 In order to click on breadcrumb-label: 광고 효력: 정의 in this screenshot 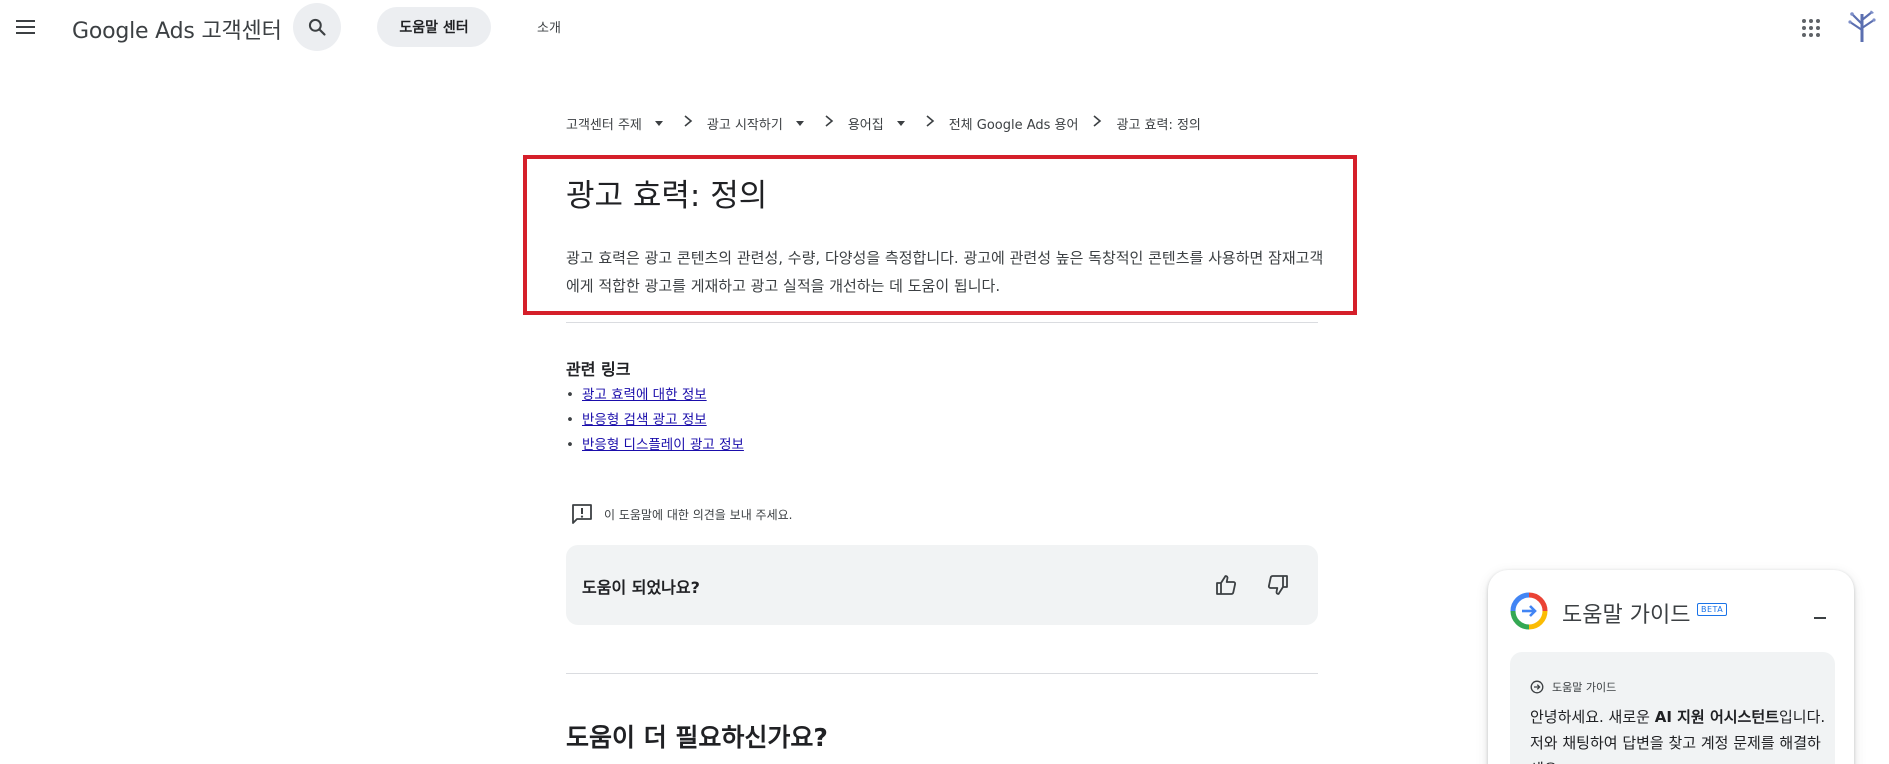, I will do `click(1158, 125)`.